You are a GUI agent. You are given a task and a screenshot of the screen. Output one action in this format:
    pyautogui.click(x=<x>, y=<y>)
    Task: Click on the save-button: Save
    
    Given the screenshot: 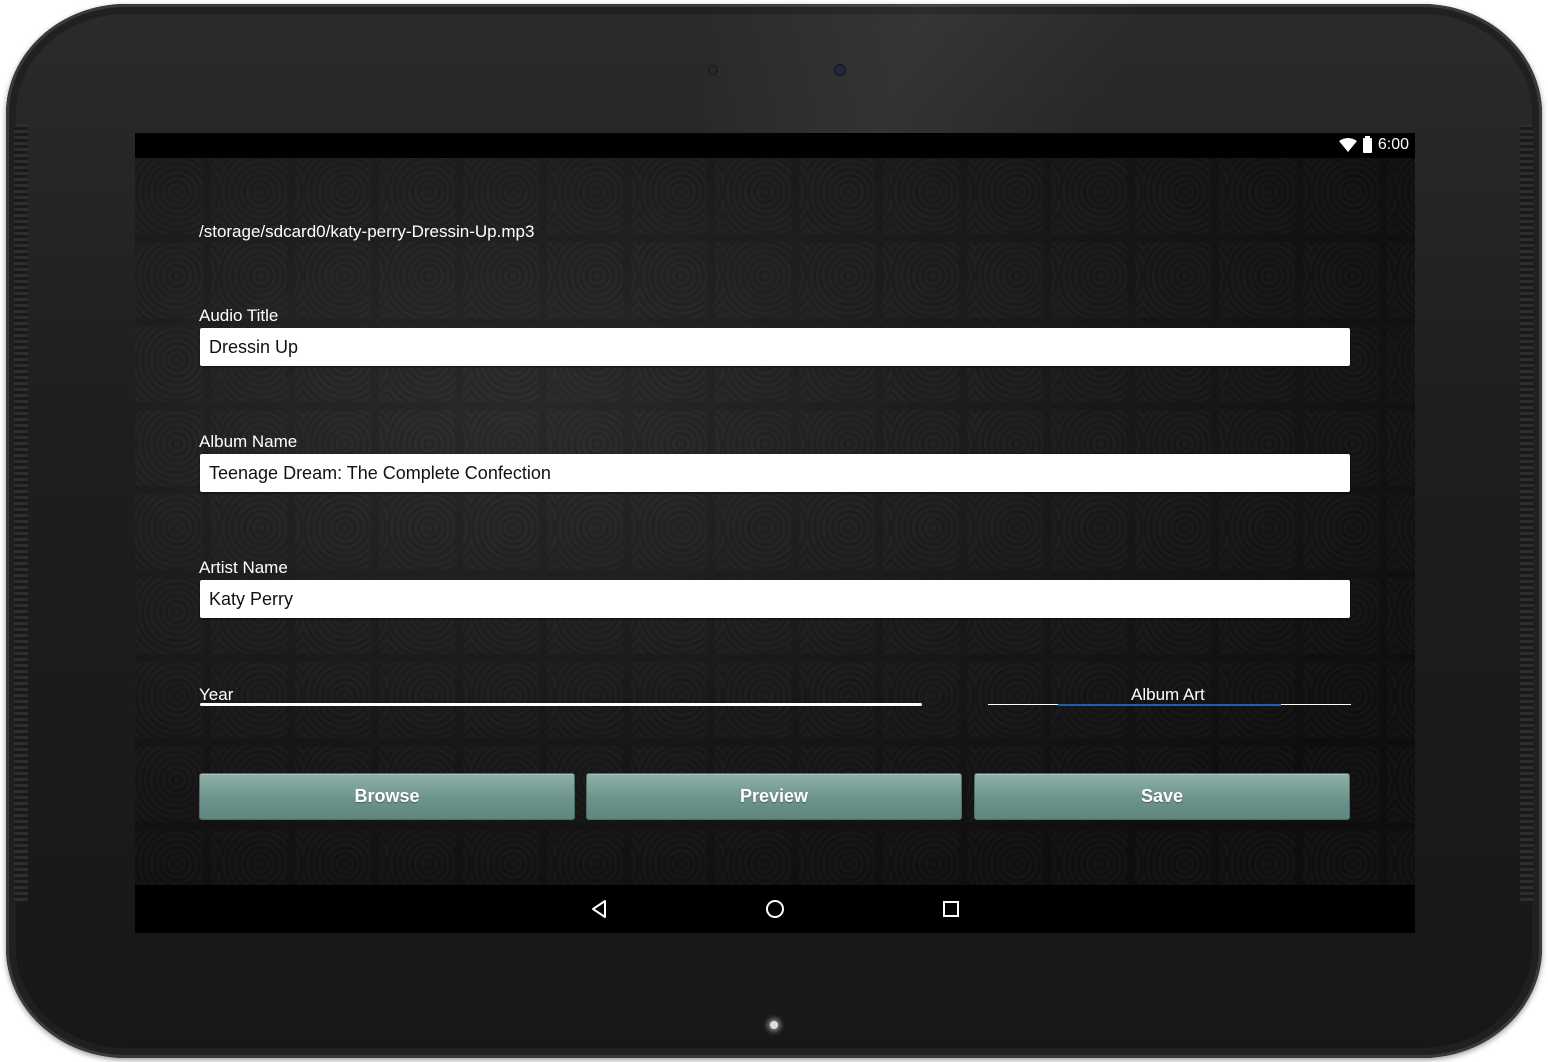 What is the action you would take?
    pyautogui.click(x=1162, y=796)
    